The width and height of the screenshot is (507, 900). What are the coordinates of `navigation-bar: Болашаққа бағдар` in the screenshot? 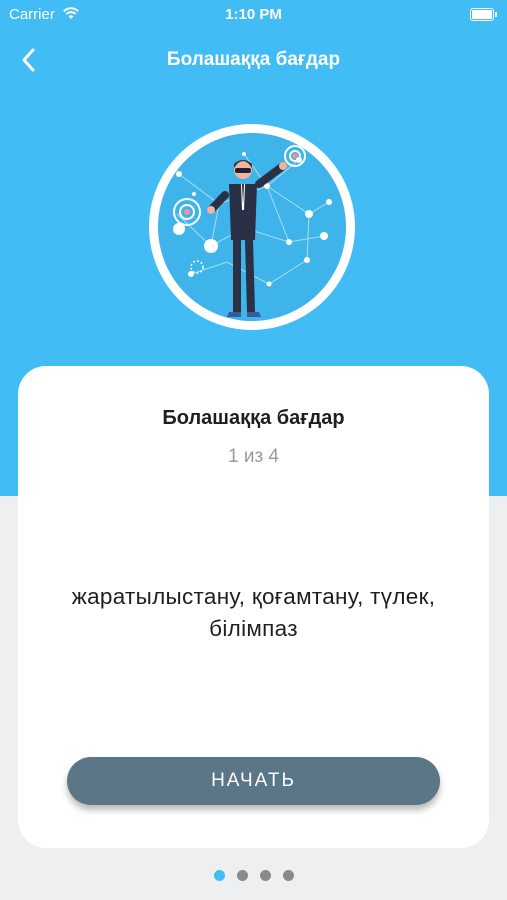 It's located at (253, 60).